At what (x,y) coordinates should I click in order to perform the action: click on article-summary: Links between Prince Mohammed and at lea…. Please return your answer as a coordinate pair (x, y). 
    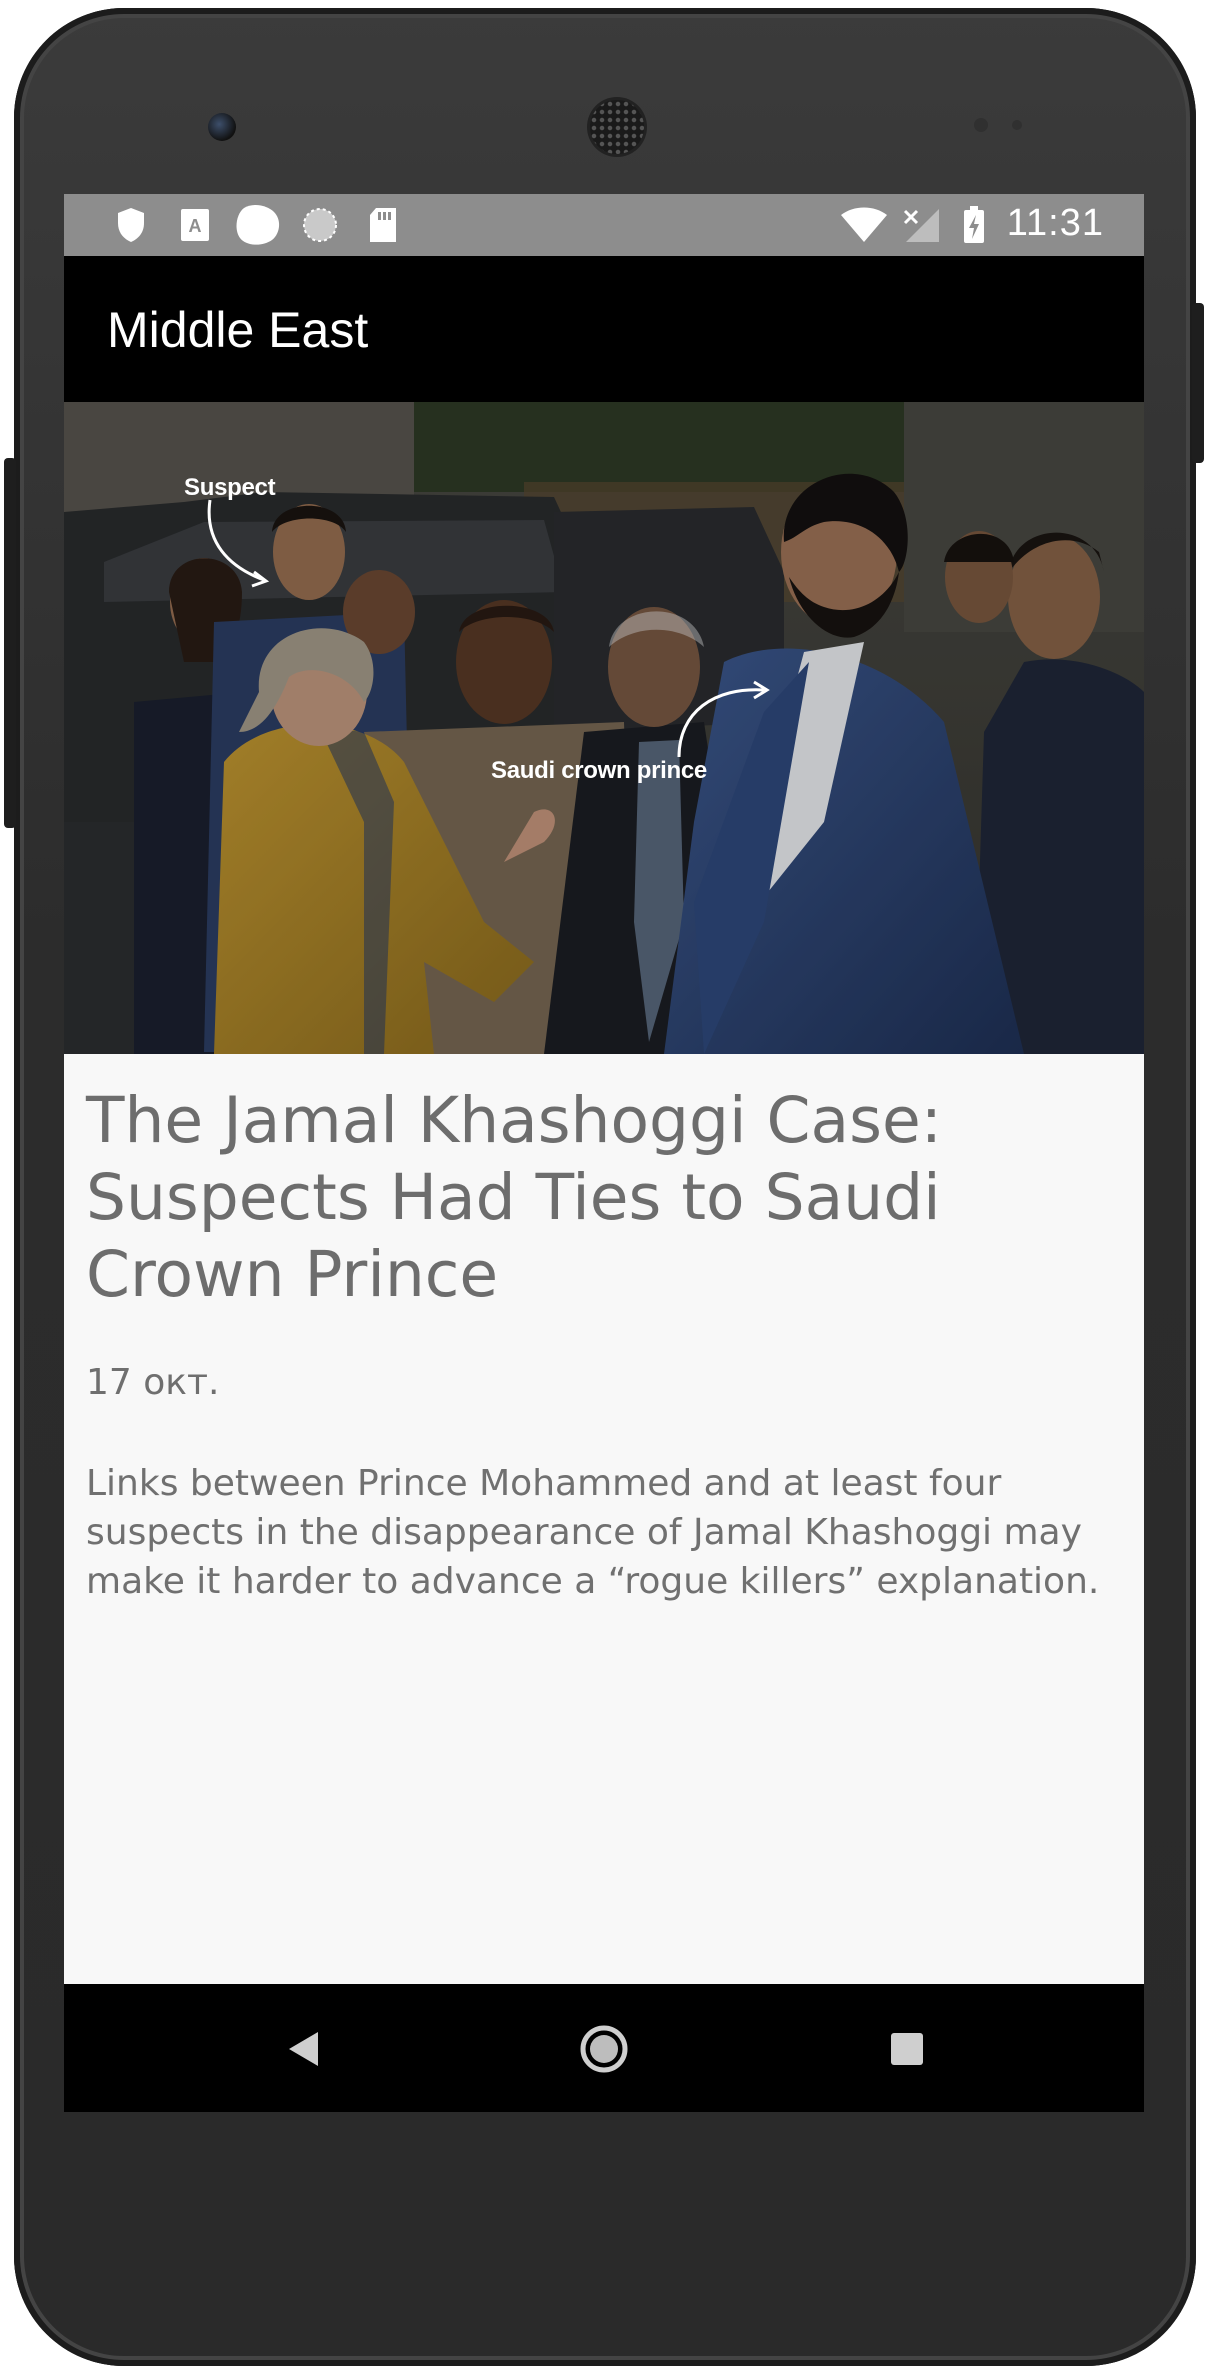
    Looking at the image, I should click on (593, 1532).